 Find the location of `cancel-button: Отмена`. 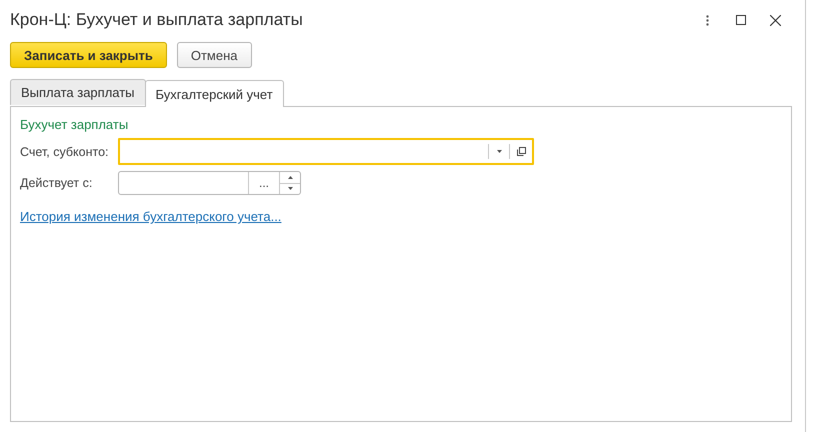

cancel-button: Отмена is located at coordinates (214, 55).